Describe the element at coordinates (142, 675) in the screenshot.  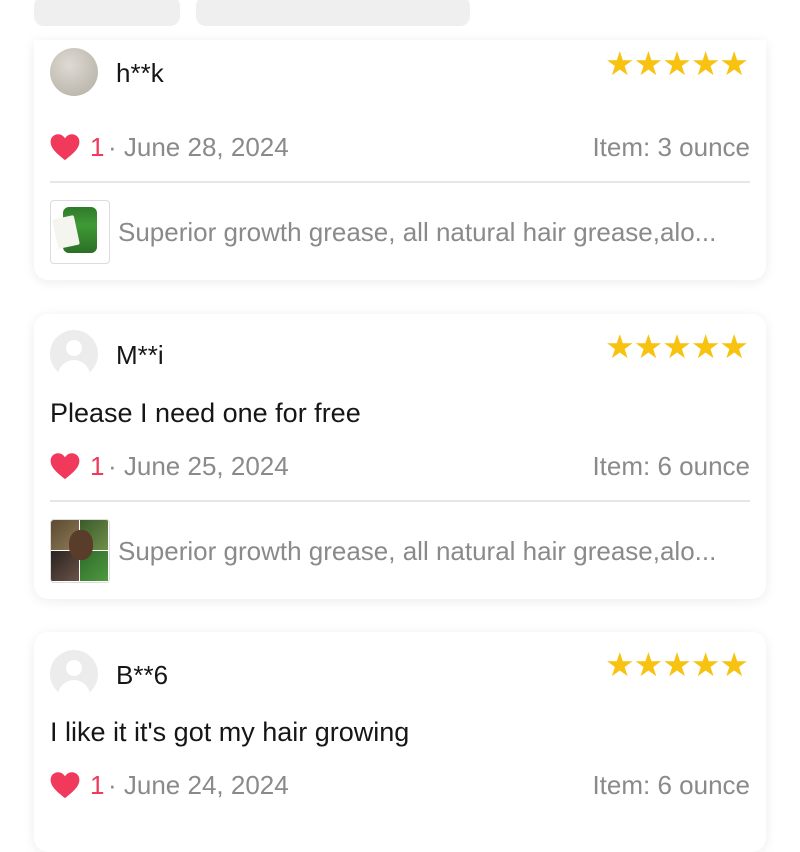
I see `reviewer-name: B**6` at that location.